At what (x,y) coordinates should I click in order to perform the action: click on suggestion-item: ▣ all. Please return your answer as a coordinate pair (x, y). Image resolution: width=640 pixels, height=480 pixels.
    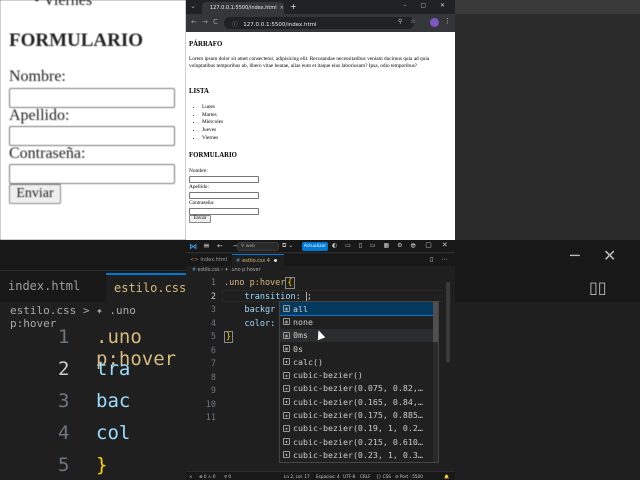
    Looking at the image, I should click on (359, 309).